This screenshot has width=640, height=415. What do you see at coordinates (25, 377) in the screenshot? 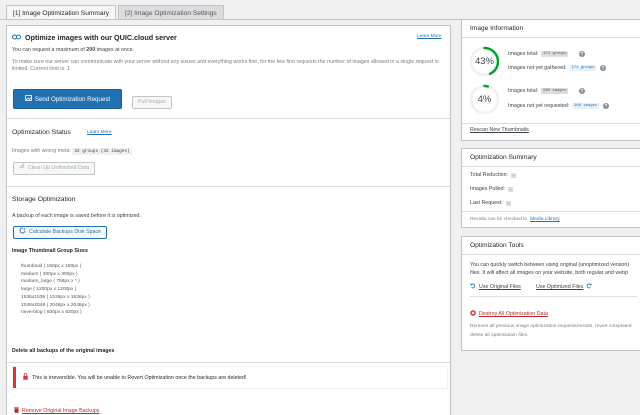
I see `lock-icon` at bounding box center [25, 377].